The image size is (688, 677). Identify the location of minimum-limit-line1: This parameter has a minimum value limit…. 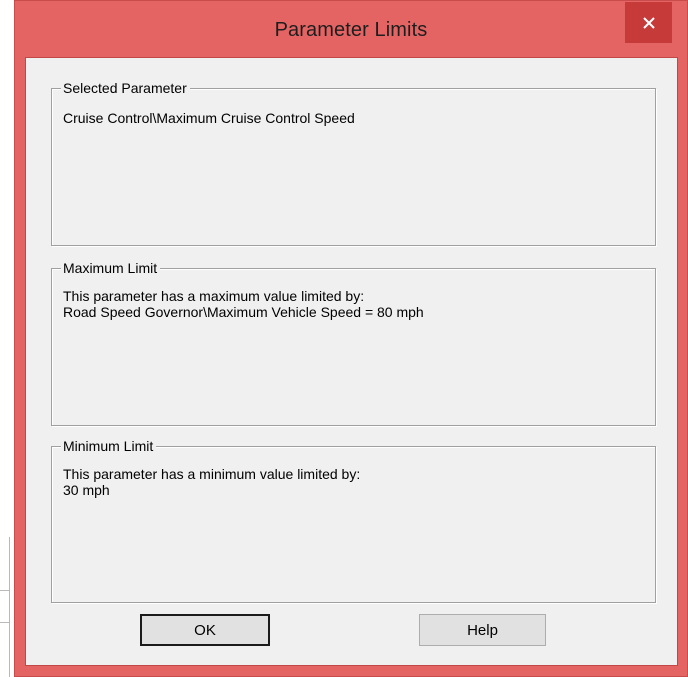
(212, 474).